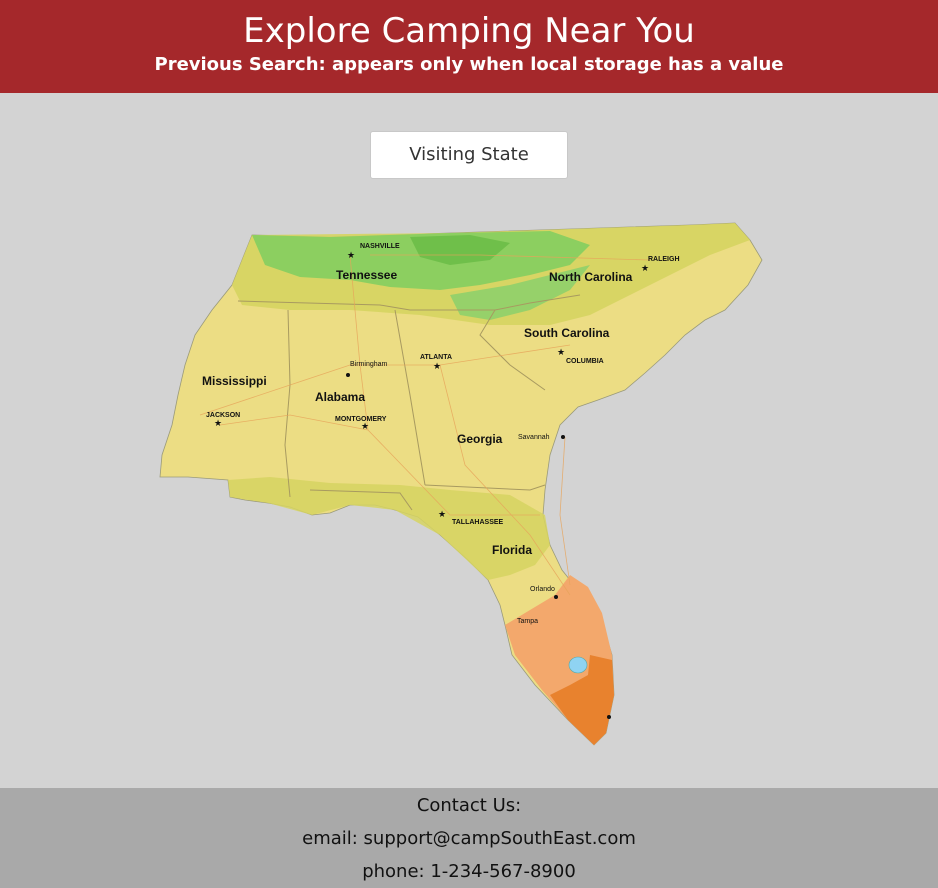  I want to click on city-label-raleigh: RALEIGH, so click(664, 259).